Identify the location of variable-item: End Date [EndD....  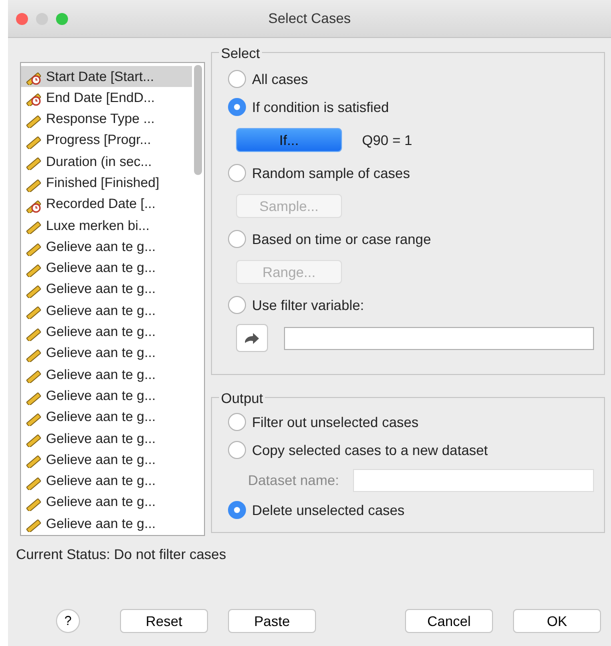
(106, 98).